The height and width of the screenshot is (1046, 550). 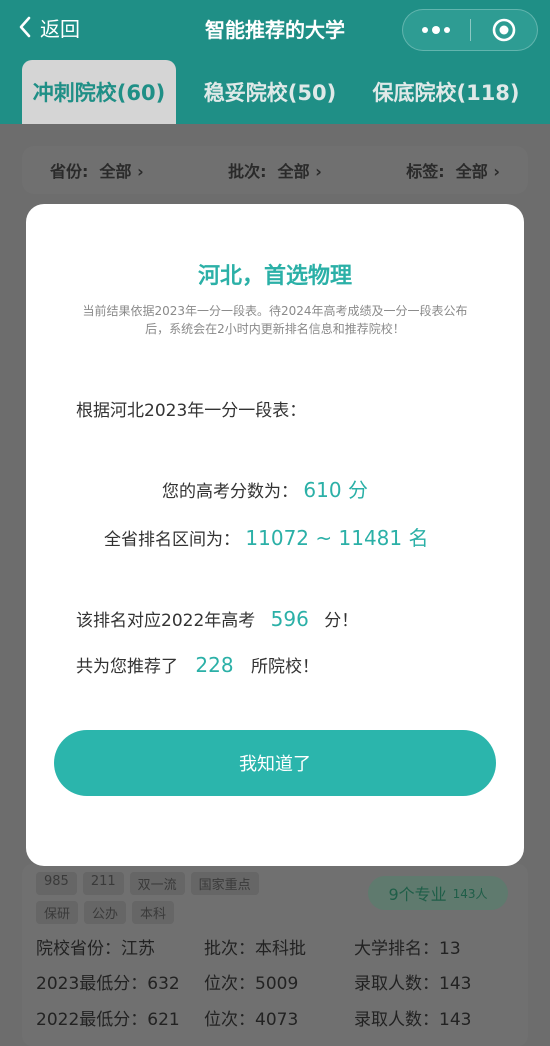 I want to click on tab-steady-schools: 稳妥院校(50), so click(x=270, y=92).